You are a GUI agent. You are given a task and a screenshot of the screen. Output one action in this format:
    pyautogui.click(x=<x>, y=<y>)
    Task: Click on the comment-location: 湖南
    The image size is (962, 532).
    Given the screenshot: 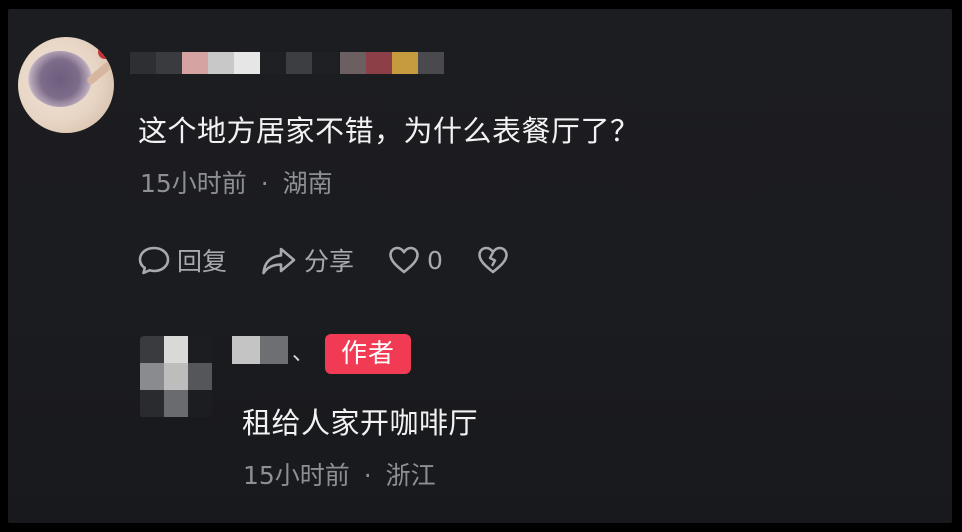 What is the action you would take?
    pyautogui.click(x=307, y=183)
    